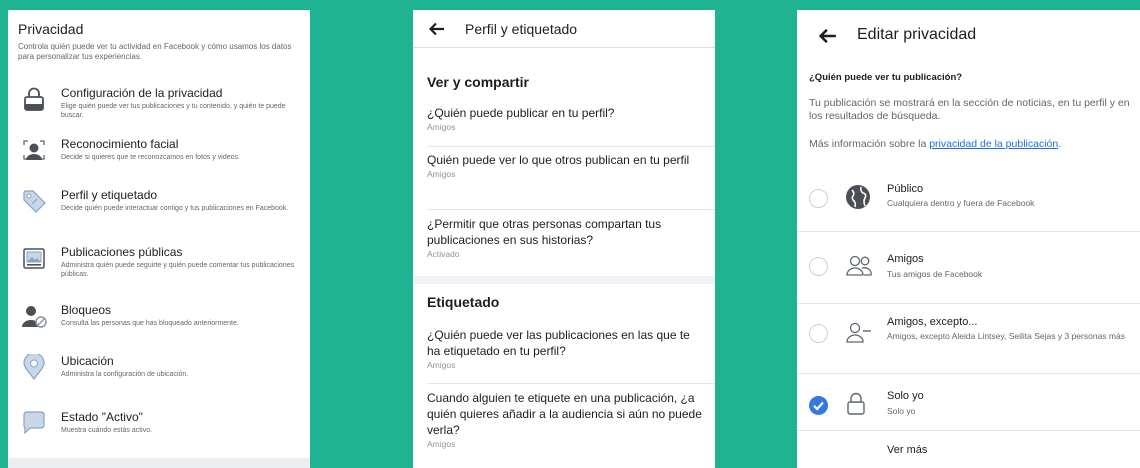 The width and height of the screenshot is (1140, 468). What do you see at coordinates (34, 423) in the screenshot?
I see `chat-bubble-icon` at bounding box center [34, 423].